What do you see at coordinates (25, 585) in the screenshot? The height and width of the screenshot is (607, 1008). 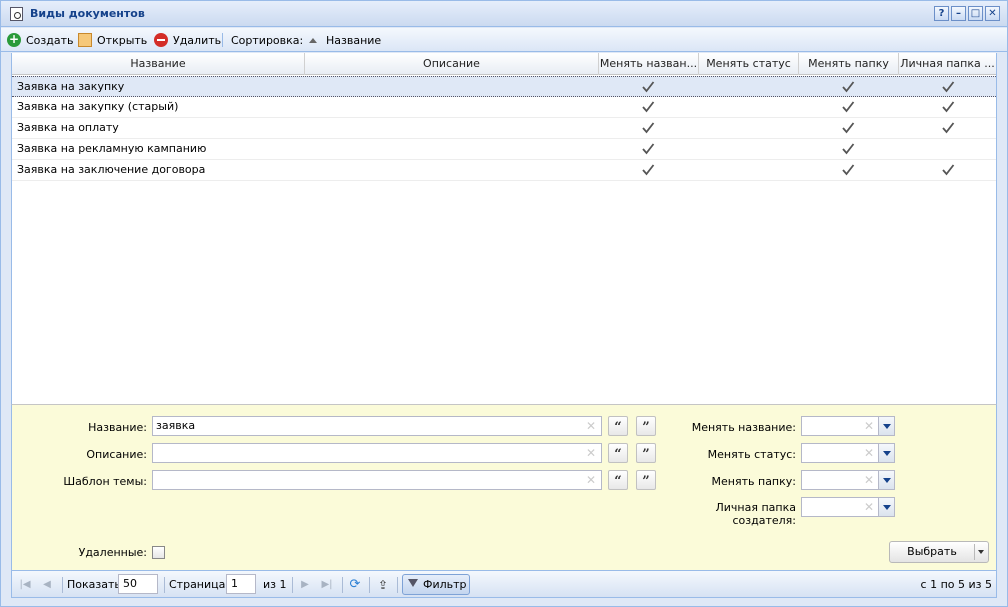 I see `first-page-icon: |◀` at bounding box center [25, 585].